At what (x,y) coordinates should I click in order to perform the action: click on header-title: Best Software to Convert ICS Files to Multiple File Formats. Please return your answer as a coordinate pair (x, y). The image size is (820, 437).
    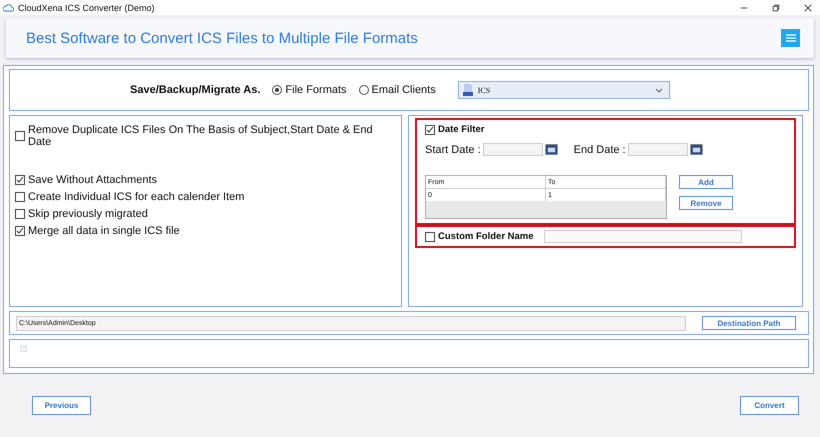
    Looking at the image, I should click on (222, 38).